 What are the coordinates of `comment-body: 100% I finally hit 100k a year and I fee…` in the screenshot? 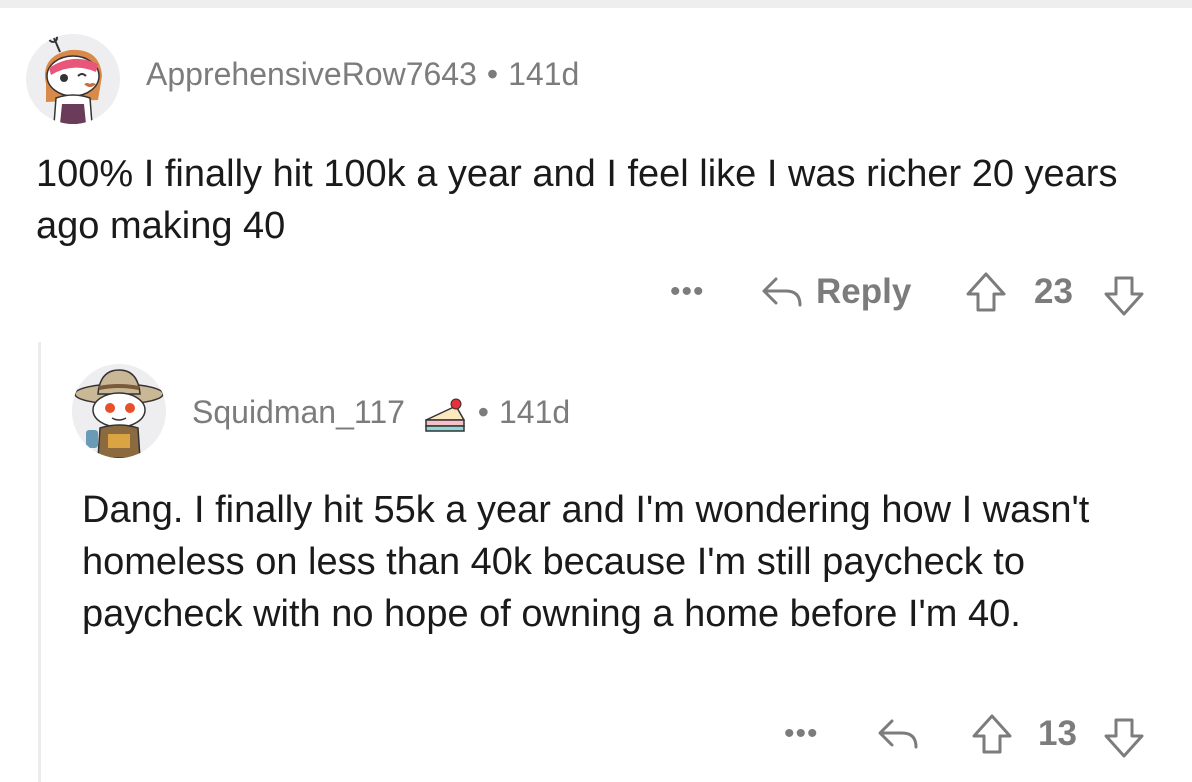 It's located at (577, 200).